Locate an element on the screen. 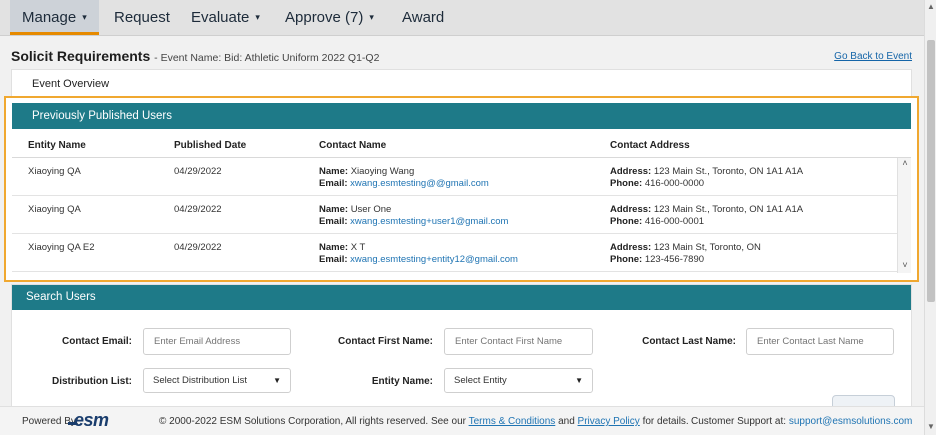 The width and height of the screenshot is (936, 435). contact-phone-value: 123-456-7890 is located at coordinates (674, 259).